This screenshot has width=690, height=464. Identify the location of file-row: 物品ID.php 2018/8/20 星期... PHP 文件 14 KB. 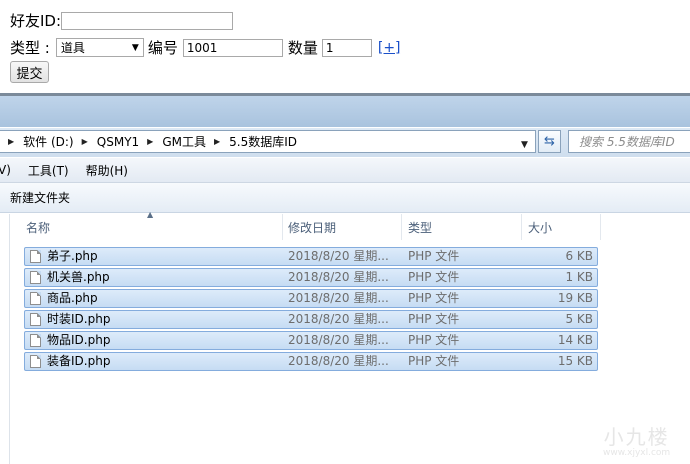
(311, 340).